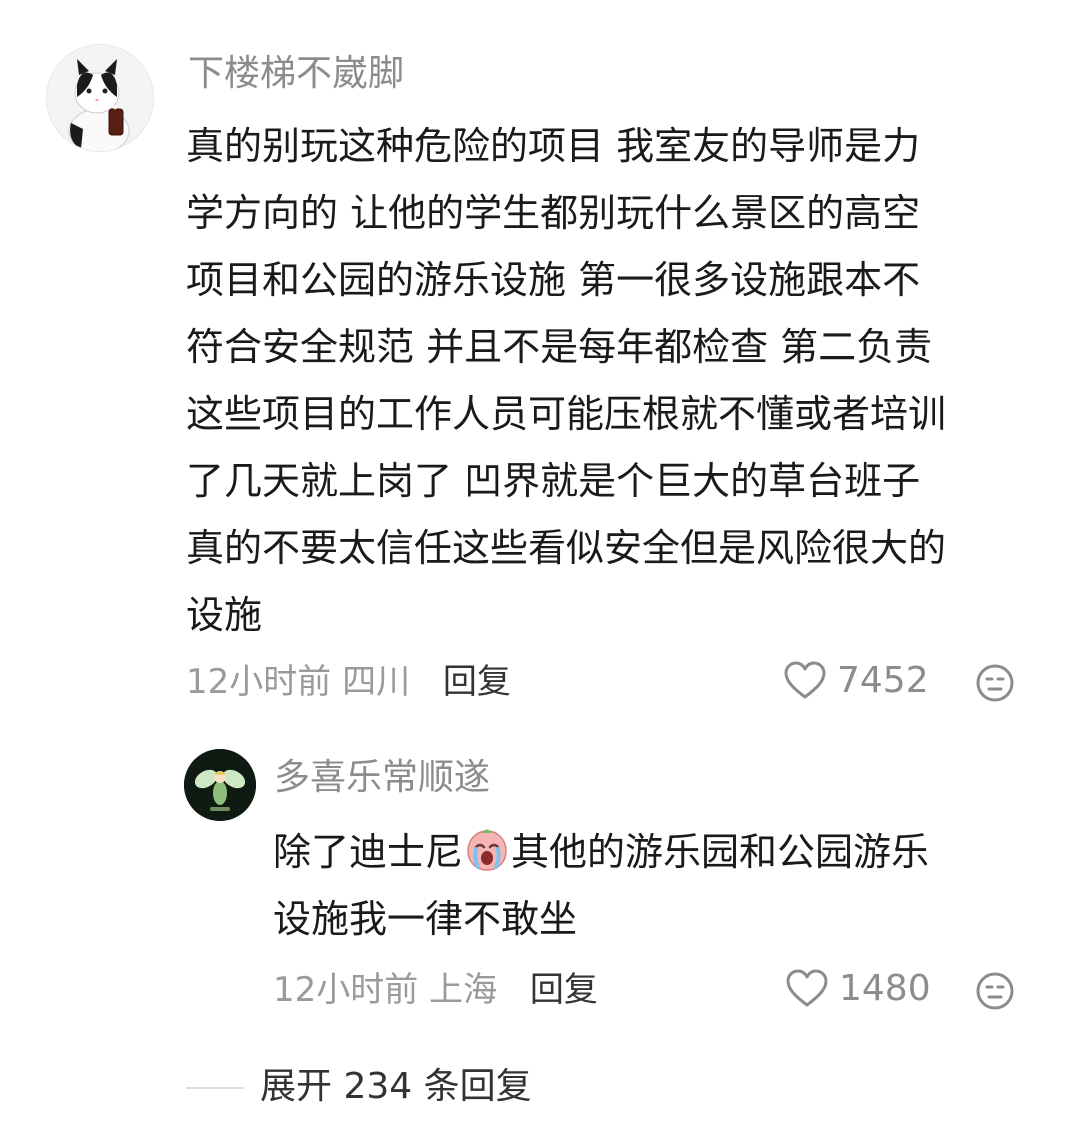  I want to click on like-button: 7452, so click(856, 680).